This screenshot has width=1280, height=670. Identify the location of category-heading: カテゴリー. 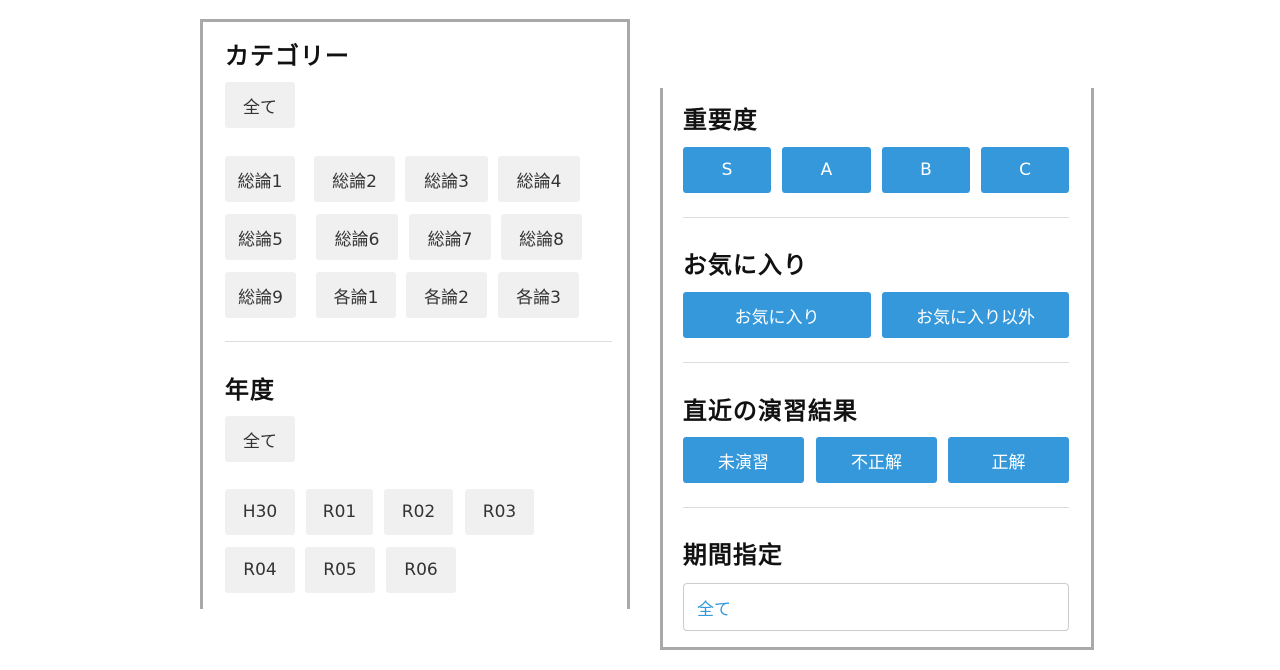
(287, 56).